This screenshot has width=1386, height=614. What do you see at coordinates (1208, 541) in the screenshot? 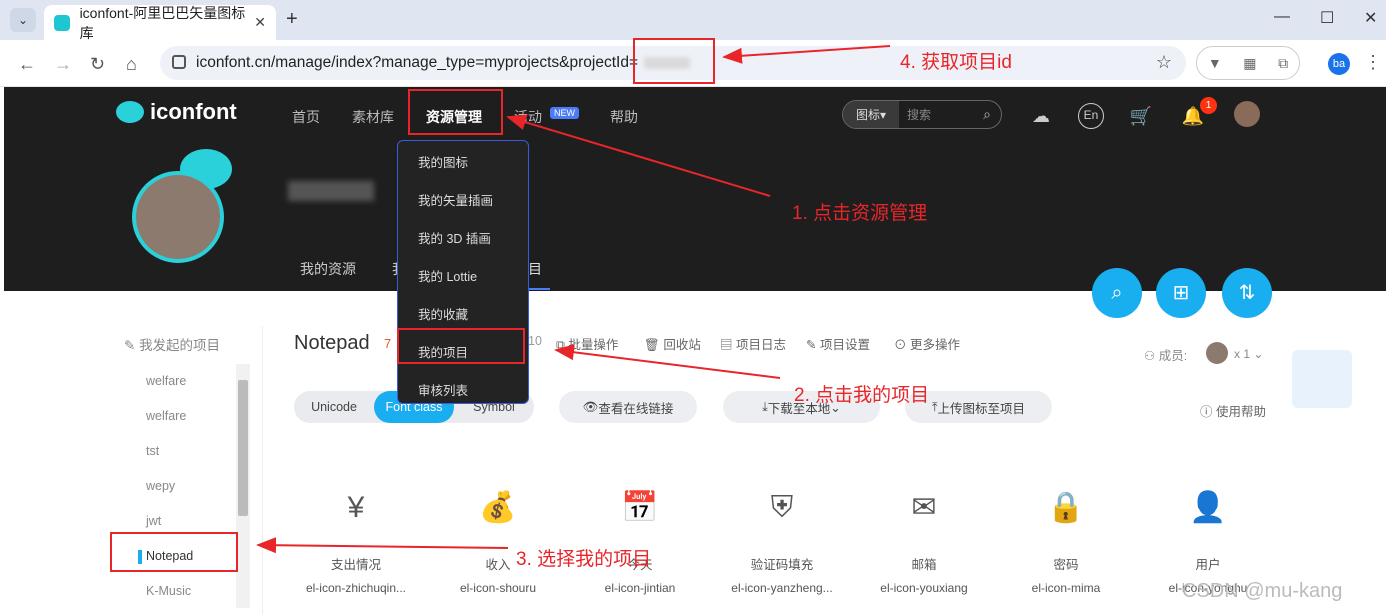
I see `icon-card-yonghu: 👤 用户 el-icon-yonghu` at bounding box center [1208, 541].